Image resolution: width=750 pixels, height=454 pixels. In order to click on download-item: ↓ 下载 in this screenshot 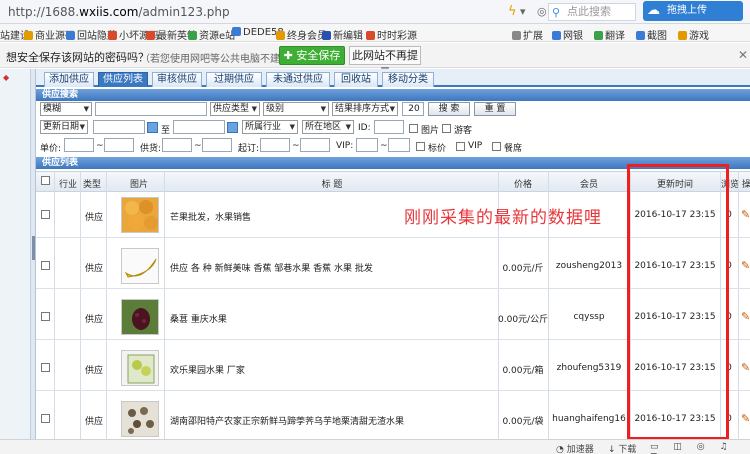, I will do `click(622, 448)`.